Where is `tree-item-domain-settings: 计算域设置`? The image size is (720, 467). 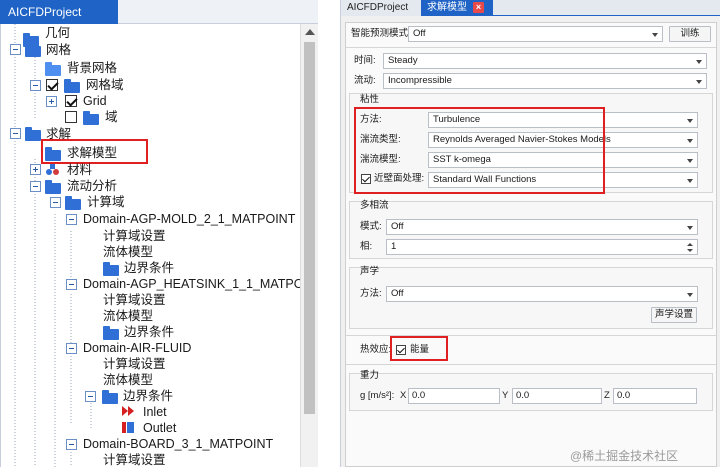 tree-item-domain-settings: 计算域设置 is located at coordinates (134, 459).